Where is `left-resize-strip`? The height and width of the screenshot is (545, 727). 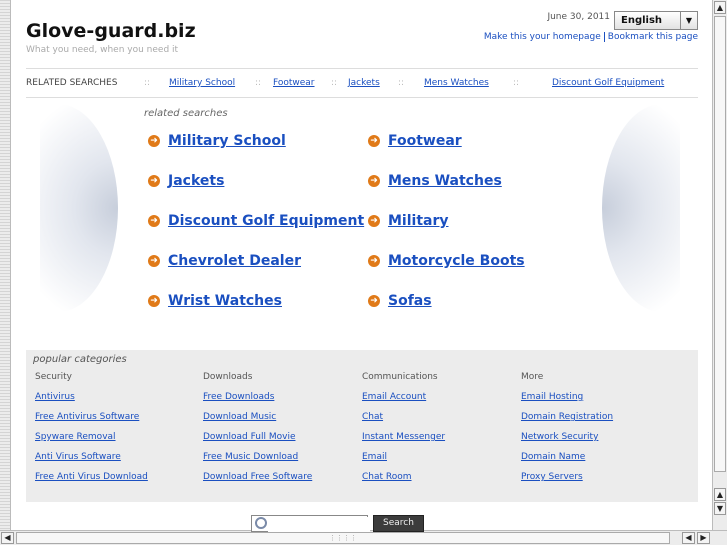
left-resize-strip is located at coordinates (5, 265).